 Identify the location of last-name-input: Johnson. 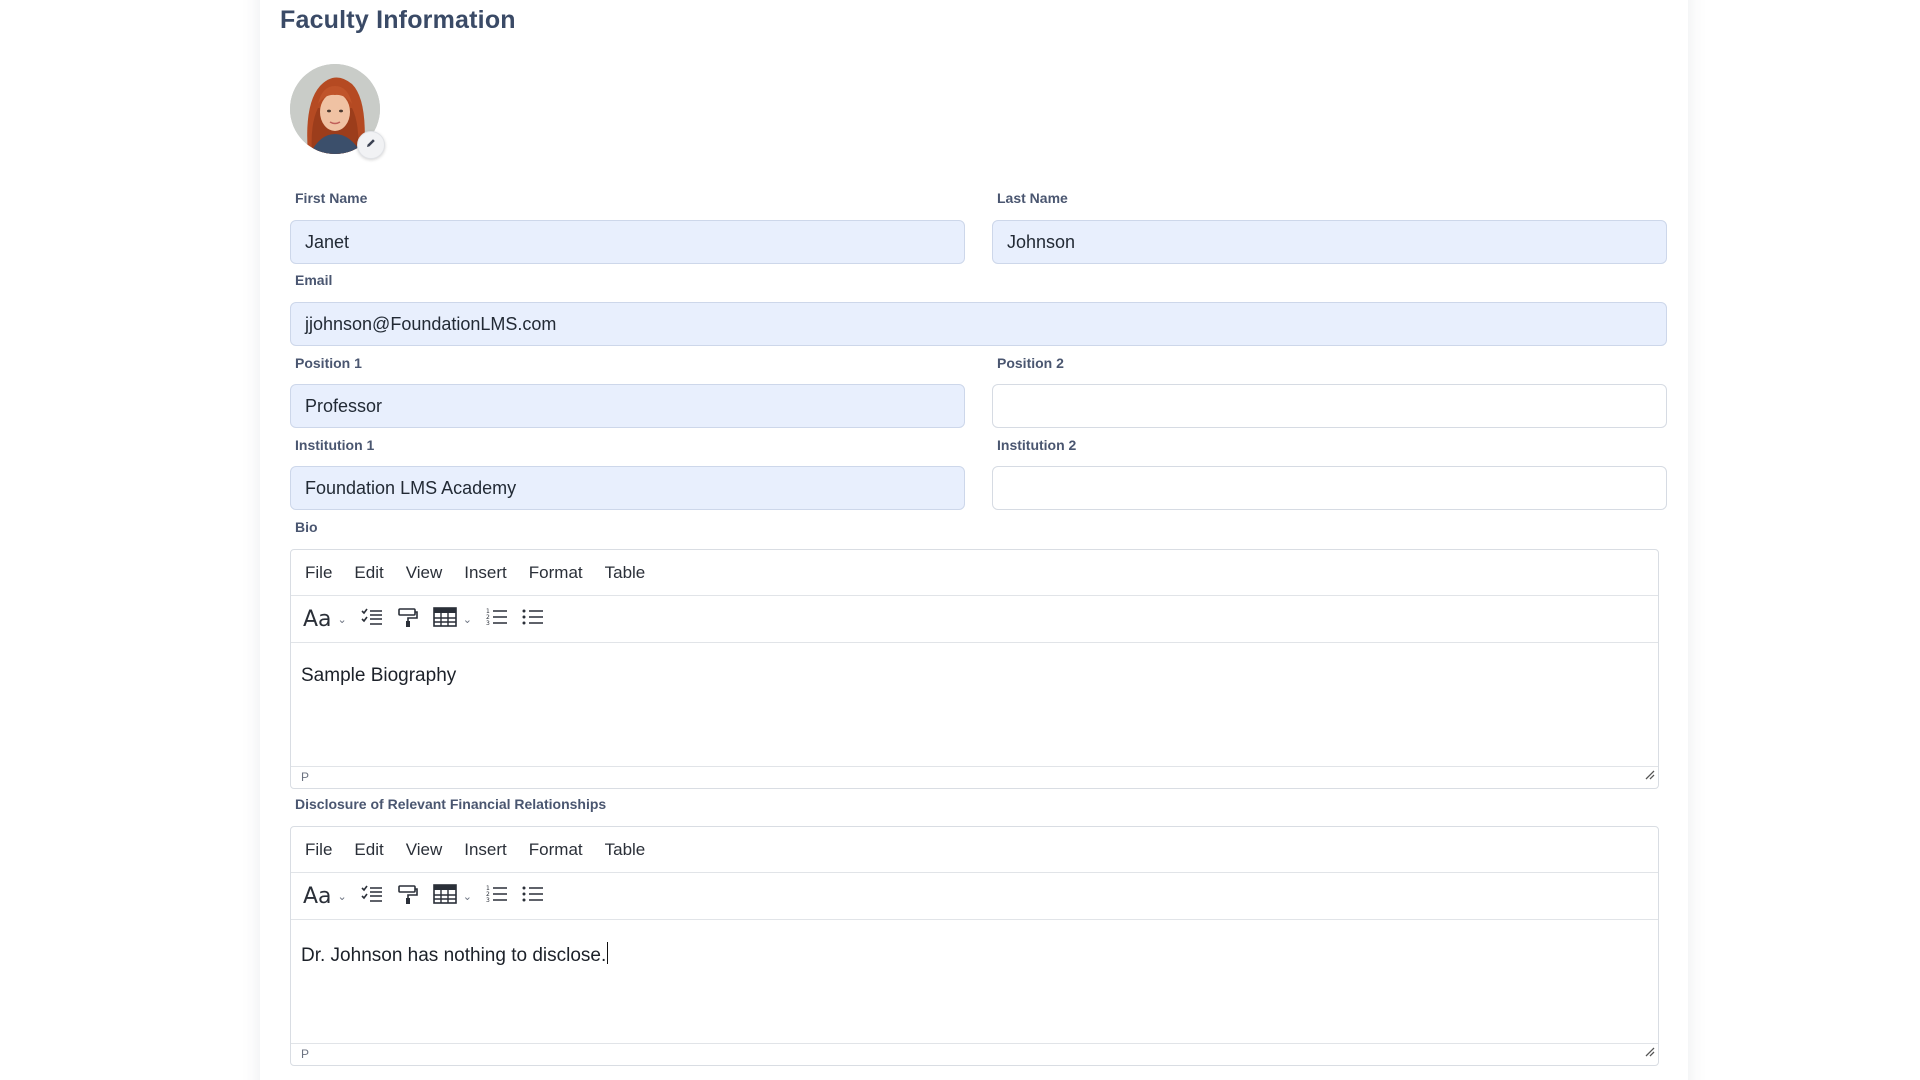
(1329, 242).